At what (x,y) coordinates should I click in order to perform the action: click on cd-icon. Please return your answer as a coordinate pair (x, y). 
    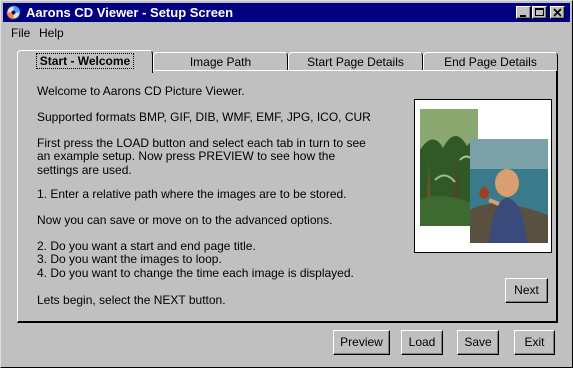
    Looking at the image, I should click on (13, 12).